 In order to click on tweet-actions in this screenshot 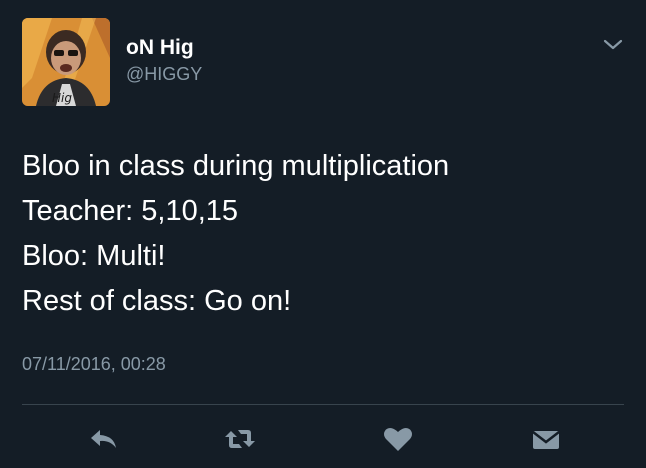, I will do `click(323, 440)`.